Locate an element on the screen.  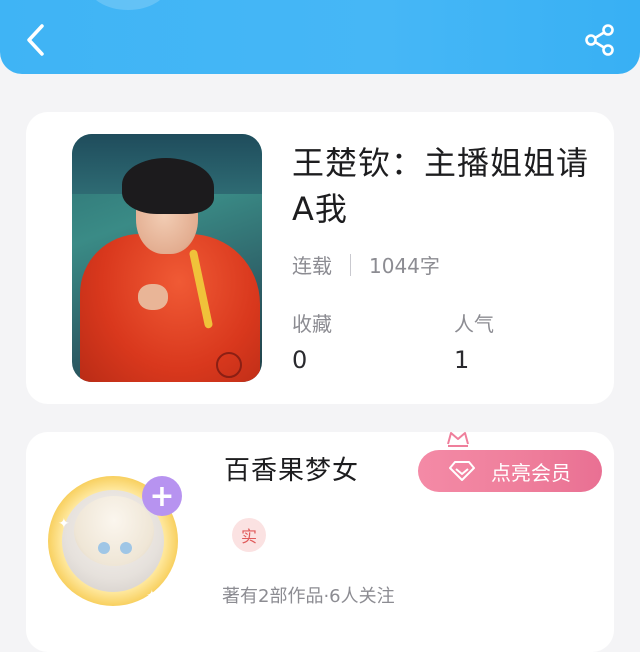
status-divider is located at coordinates (350, 264).